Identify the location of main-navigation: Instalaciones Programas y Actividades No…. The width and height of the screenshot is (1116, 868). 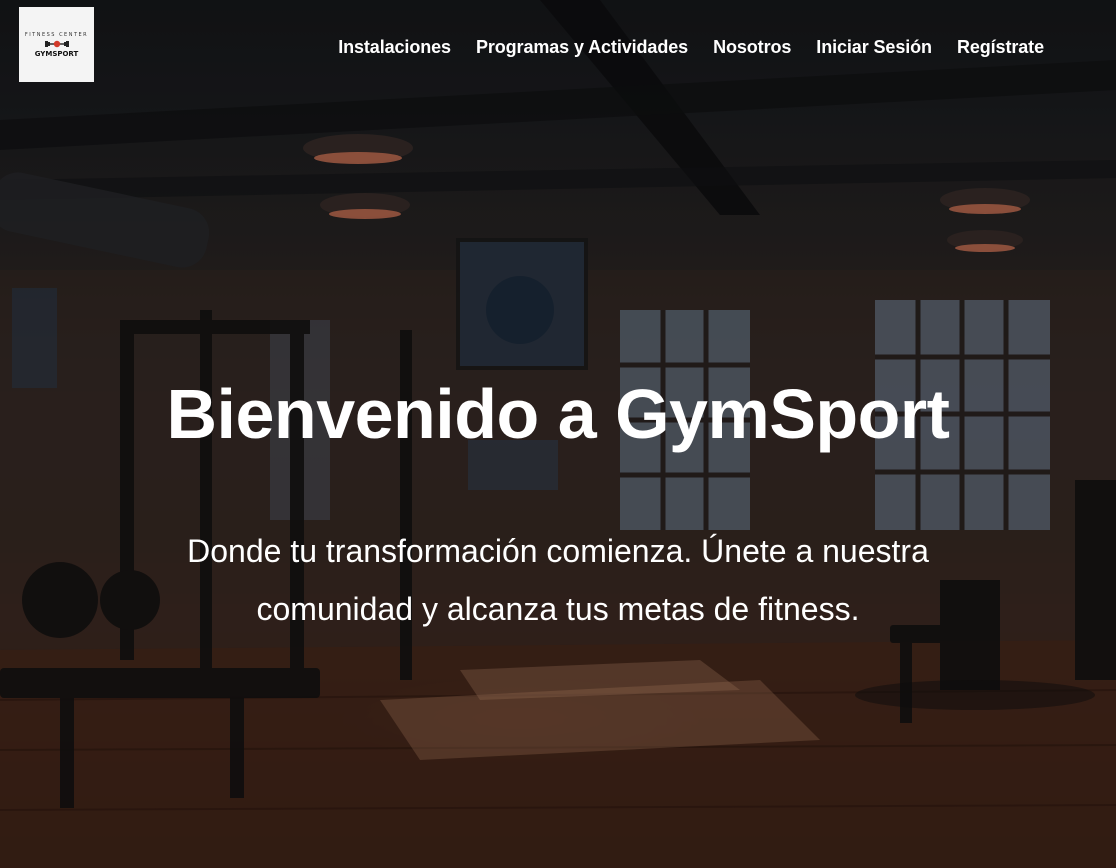
(691, 47).